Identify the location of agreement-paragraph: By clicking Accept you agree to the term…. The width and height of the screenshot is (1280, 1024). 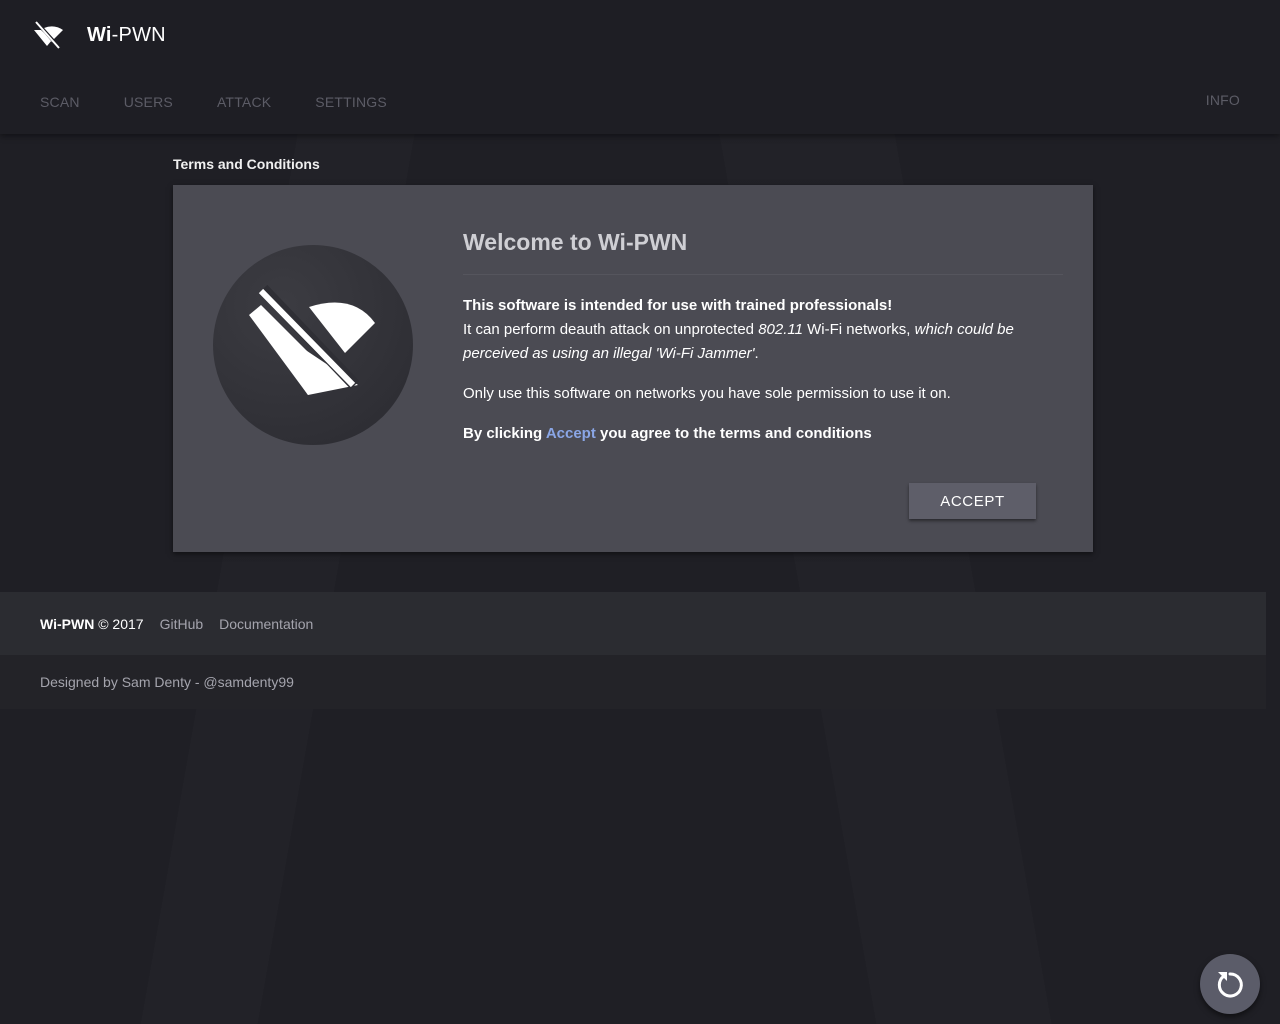
(667, 433).